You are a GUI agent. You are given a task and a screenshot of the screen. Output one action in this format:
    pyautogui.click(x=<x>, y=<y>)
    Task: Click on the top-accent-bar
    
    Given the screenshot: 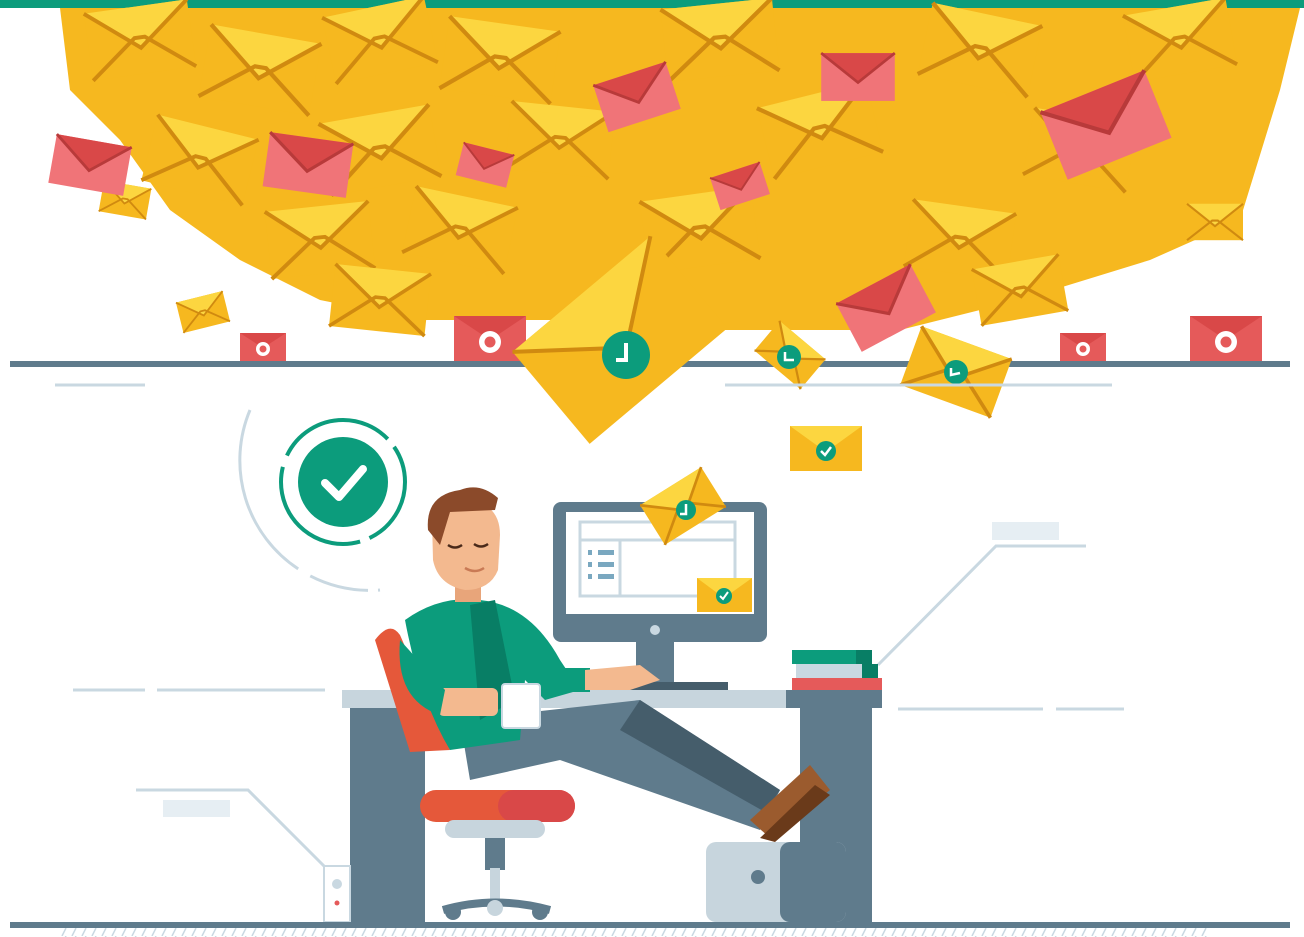 What is the action you would take?
    pyautogui.click(x=652, y=4)
    